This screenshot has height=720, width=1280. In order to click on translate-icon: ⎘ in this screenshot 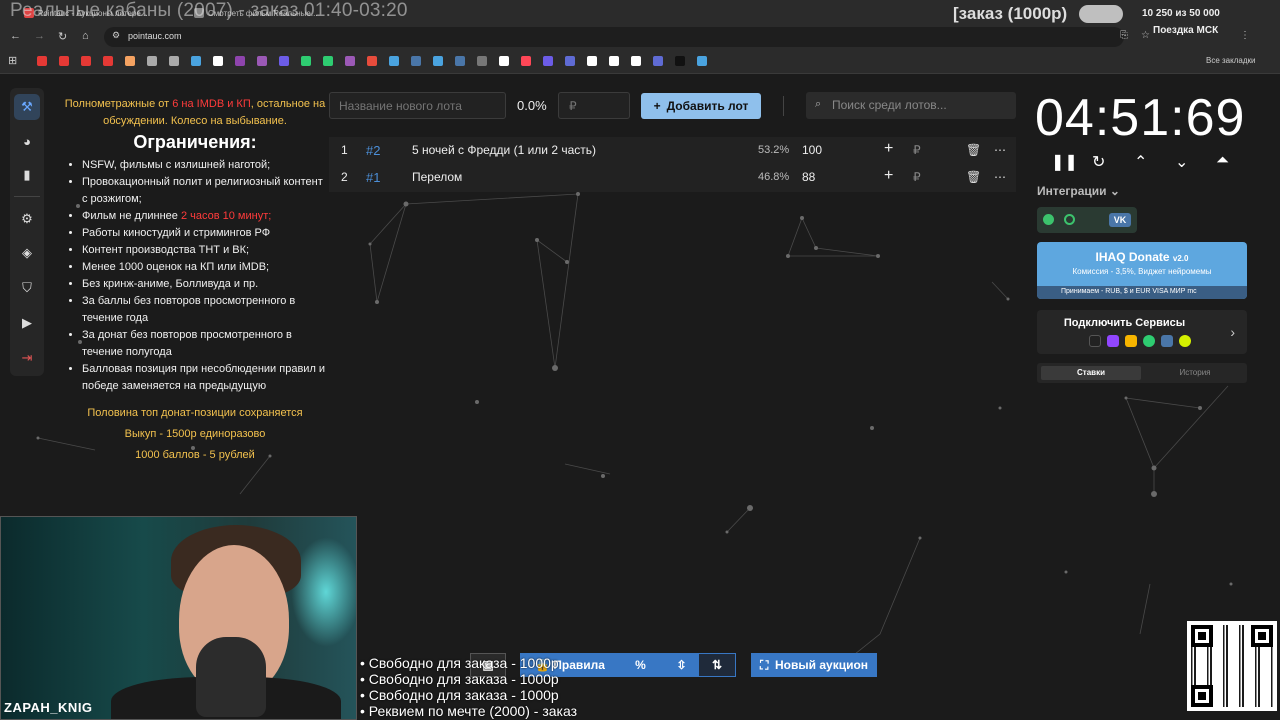, I will do `click(1124, 35)`.